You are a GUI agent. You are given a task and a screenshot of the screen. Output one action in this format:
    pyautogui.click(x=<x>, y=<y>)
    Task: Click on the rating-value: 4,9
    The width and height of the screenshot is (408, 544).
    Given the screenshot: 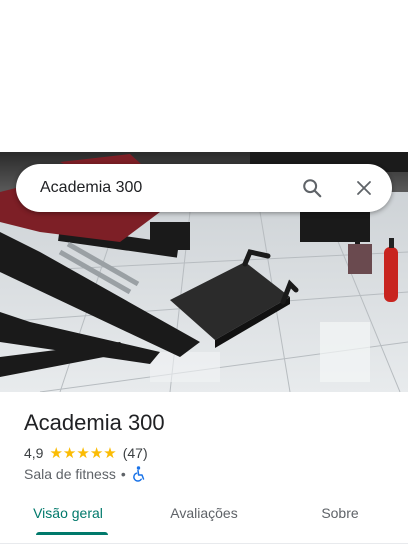 What is the action you would take?
    pyautogui.click(x=34, y=453)
    